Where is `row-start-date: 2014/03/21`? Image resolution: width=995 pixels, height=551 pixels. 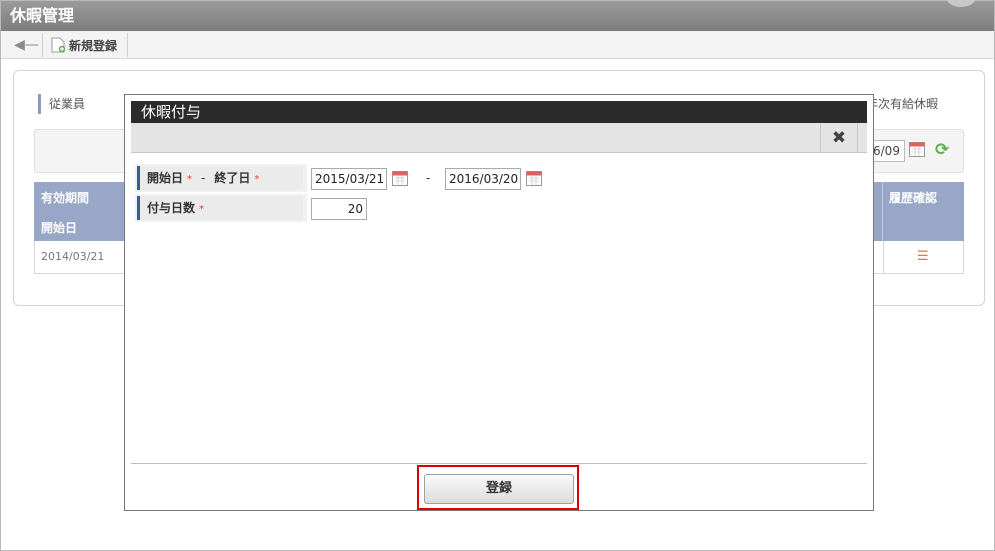 row-start-date: 2014/03/21 is located at coordinates (73, 256).